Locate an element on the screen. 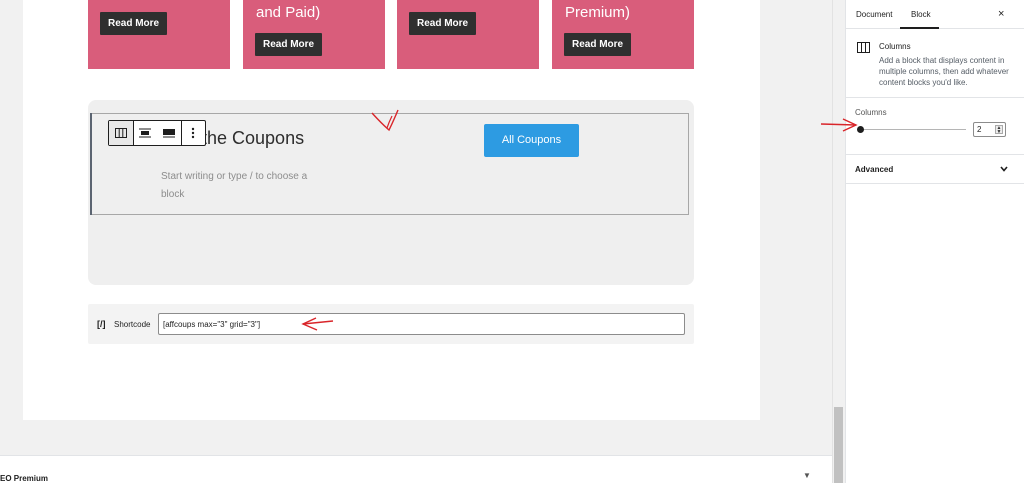 The image size is (1024, 483). columns-range-track is located at coordinates (913, 129).